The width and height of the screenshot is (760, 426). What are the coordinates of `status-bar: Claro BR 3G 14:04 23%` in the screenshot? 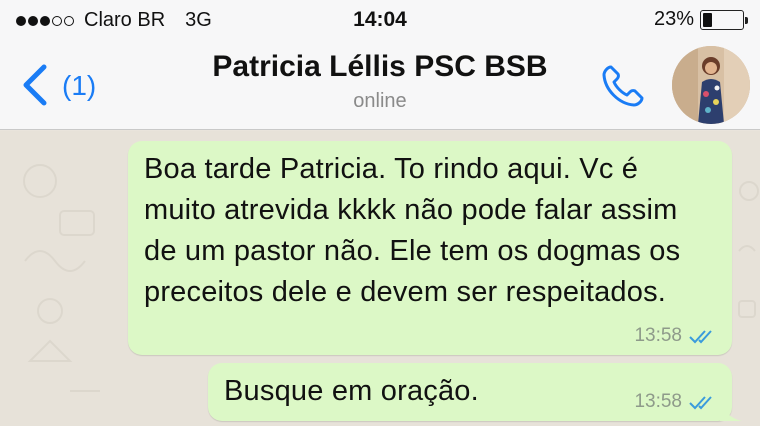 It's located at (380, 21).